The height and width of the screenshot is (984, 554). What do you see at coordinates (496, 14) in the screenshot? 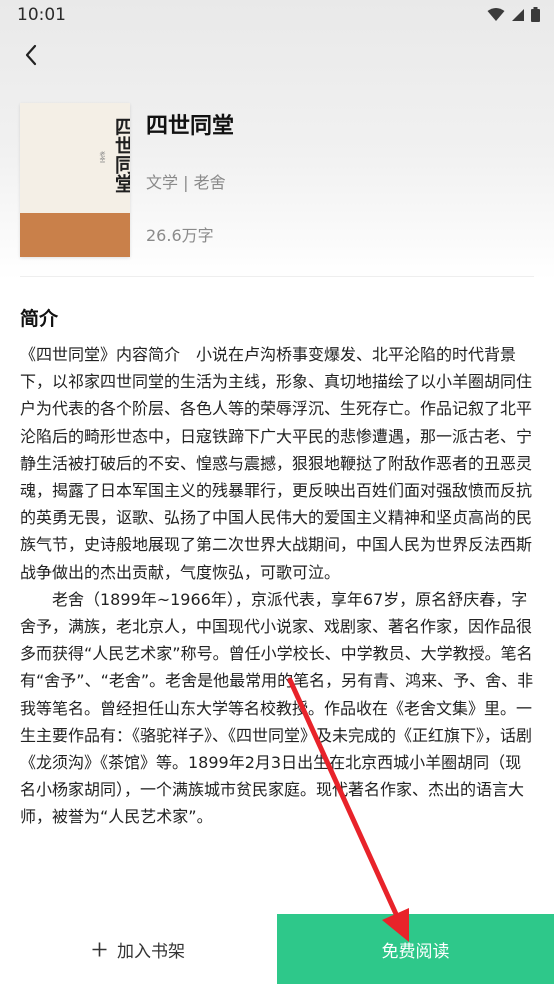
I see `wifi-icon` at bounding box center [496, 14].